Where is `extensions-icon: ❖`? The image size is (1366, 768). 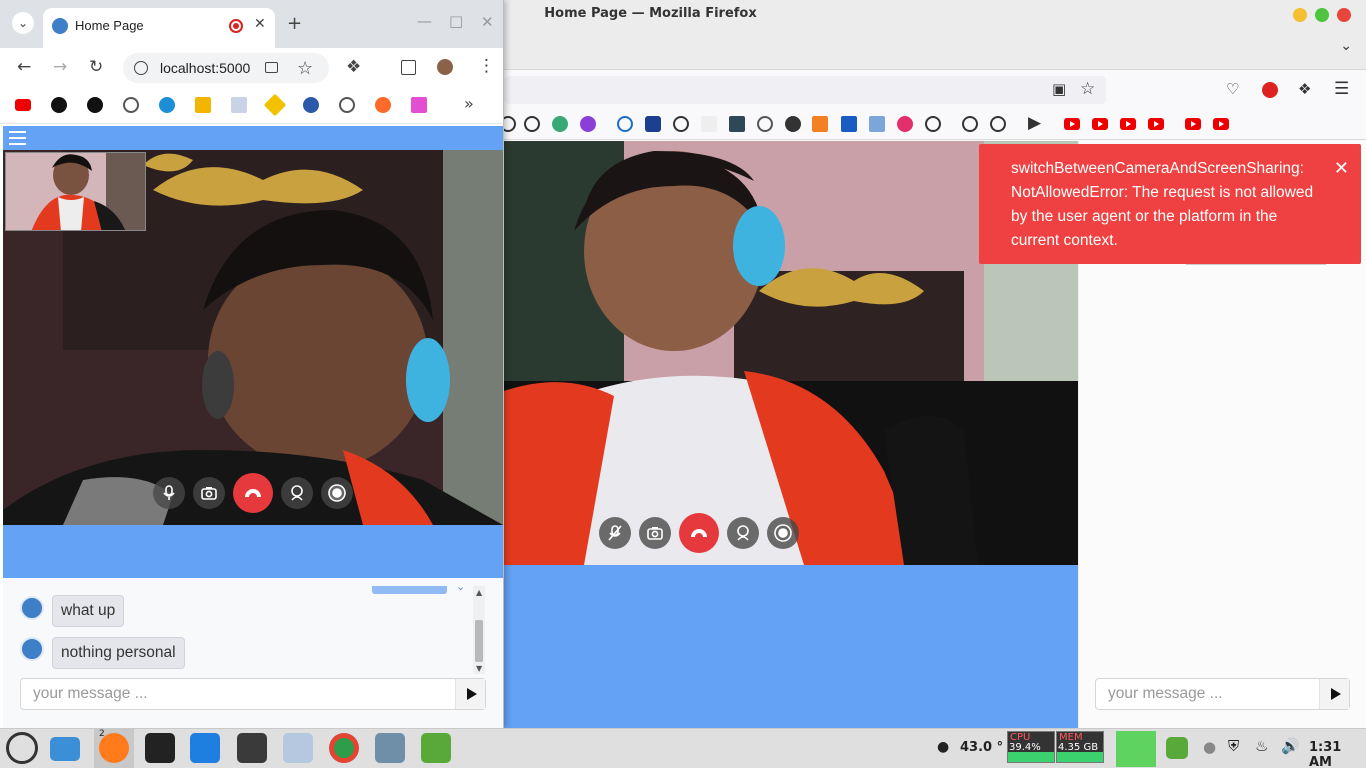 extensions-icon: ❖ is located at coordinates (353, 67).